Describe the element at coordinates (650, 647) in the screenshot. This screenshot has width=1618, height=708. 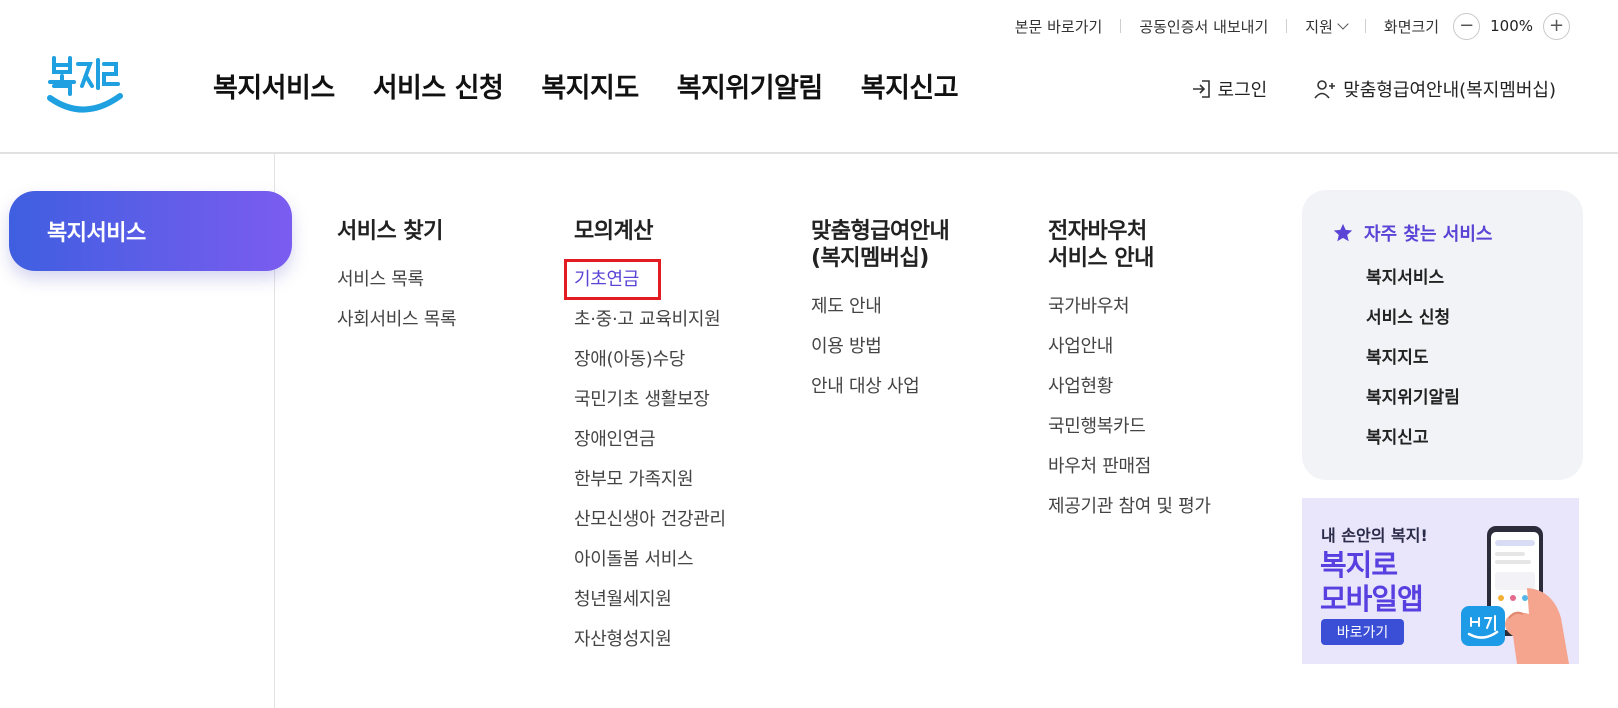
I see `menu-item-asset-building: 자산형성지원` at that location.